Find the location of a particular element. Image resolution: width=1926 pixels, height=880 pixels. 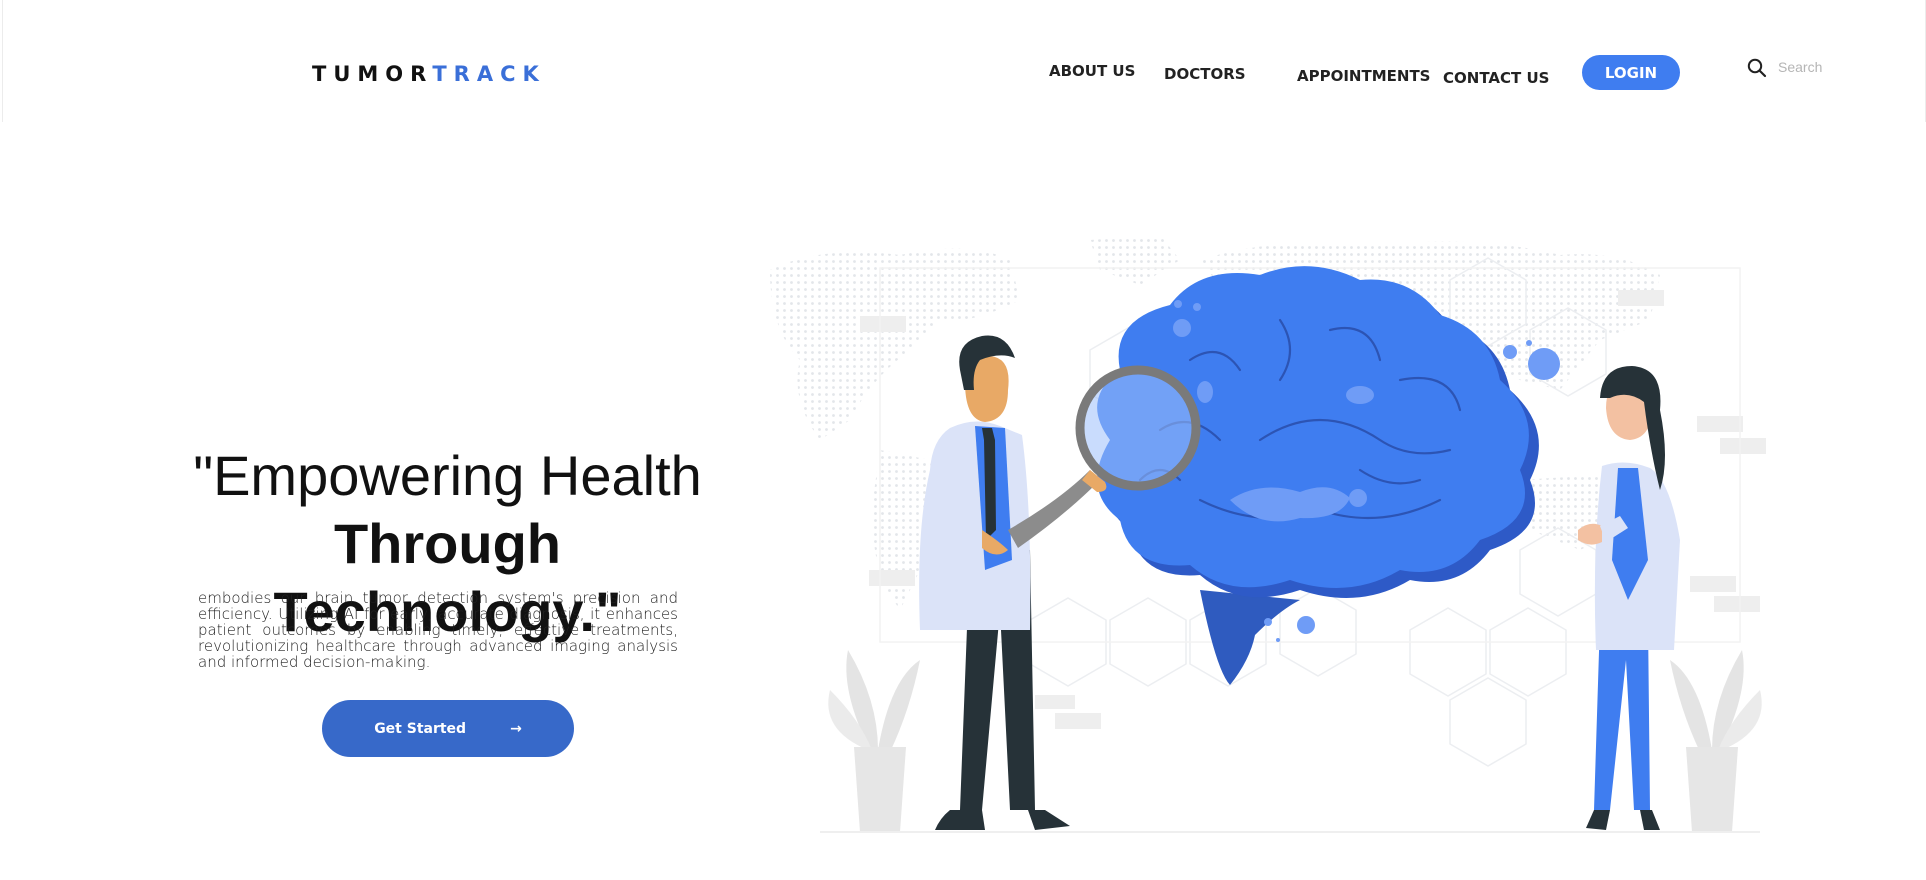

search-icon is located at coordinates (1757, 68).